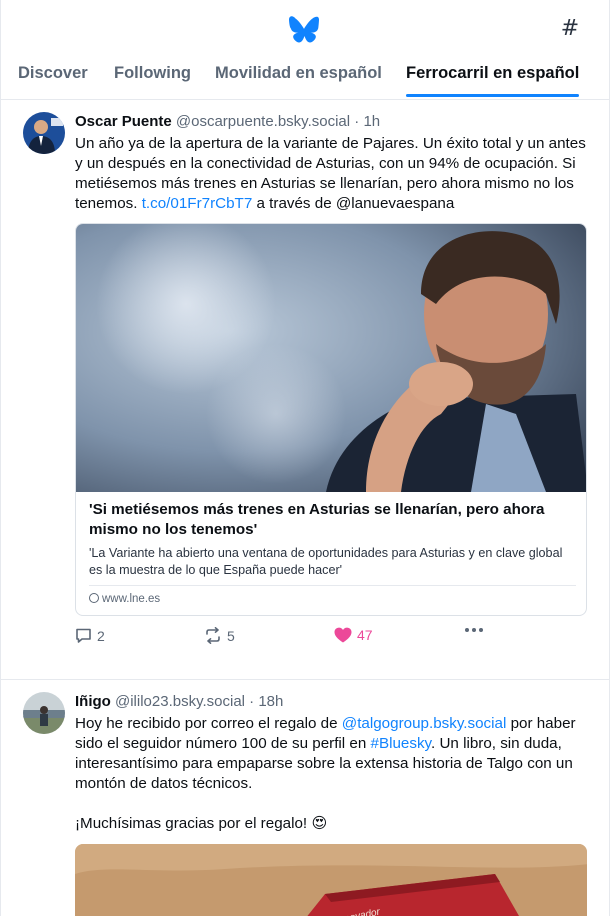  What do you see at coordinates (213, 635) in the screenshot?
I see `repost-icon` at bounding box center [213, 635].